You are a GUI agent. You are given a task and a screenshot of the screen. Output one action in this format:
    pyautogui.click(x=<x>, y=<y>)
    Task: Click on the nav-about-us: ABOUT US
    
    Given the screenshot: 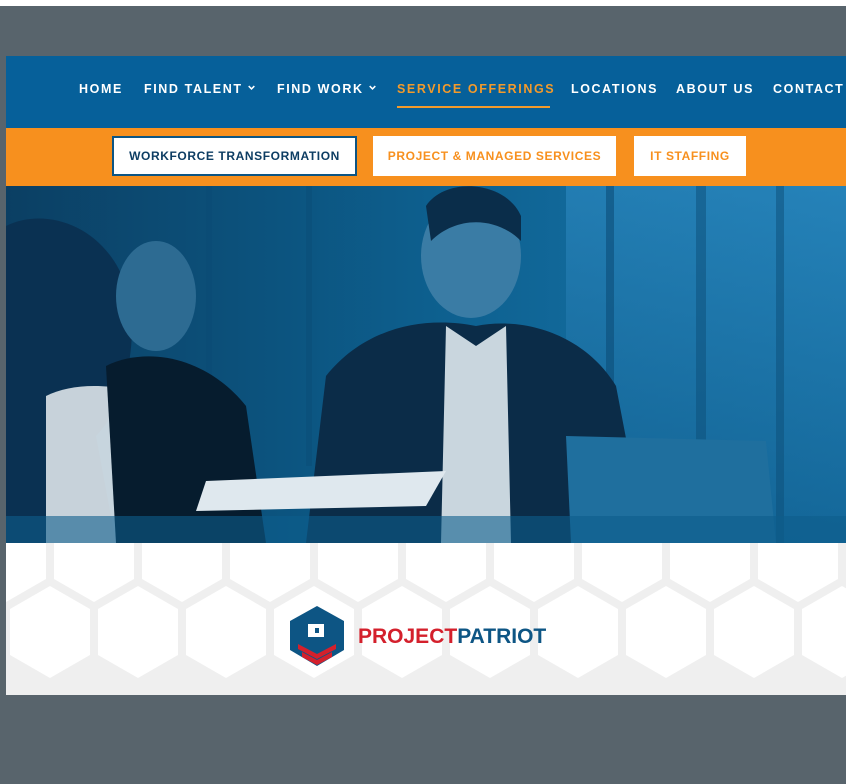 What is the action you would take?
    pyautogui.click(x=715, y=89)
    